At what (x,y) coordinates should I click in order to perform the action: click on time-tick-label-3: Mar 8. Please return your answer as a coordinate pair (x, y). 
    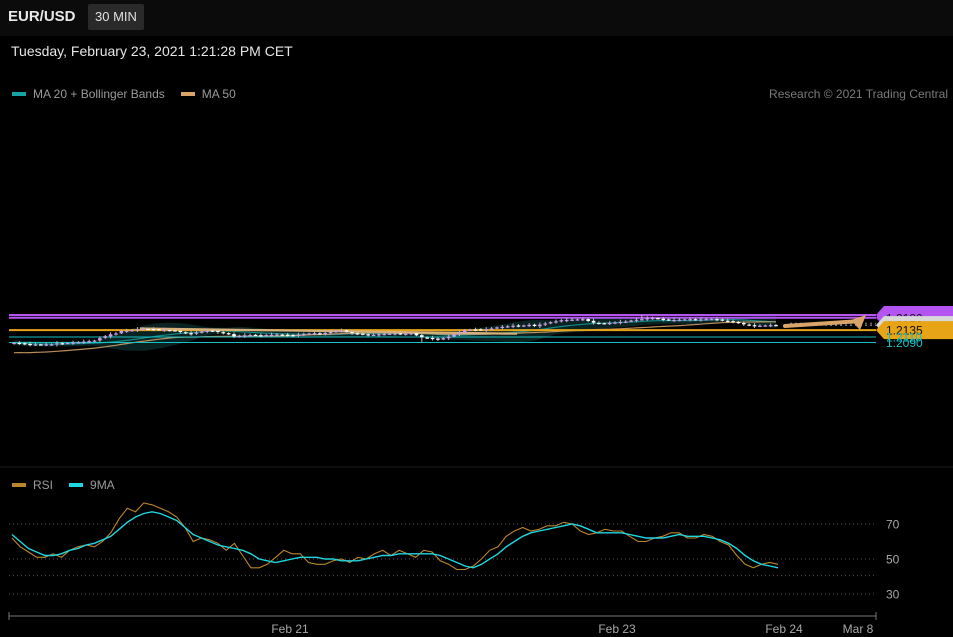
    Looking at the image, I should click on (858, 629).